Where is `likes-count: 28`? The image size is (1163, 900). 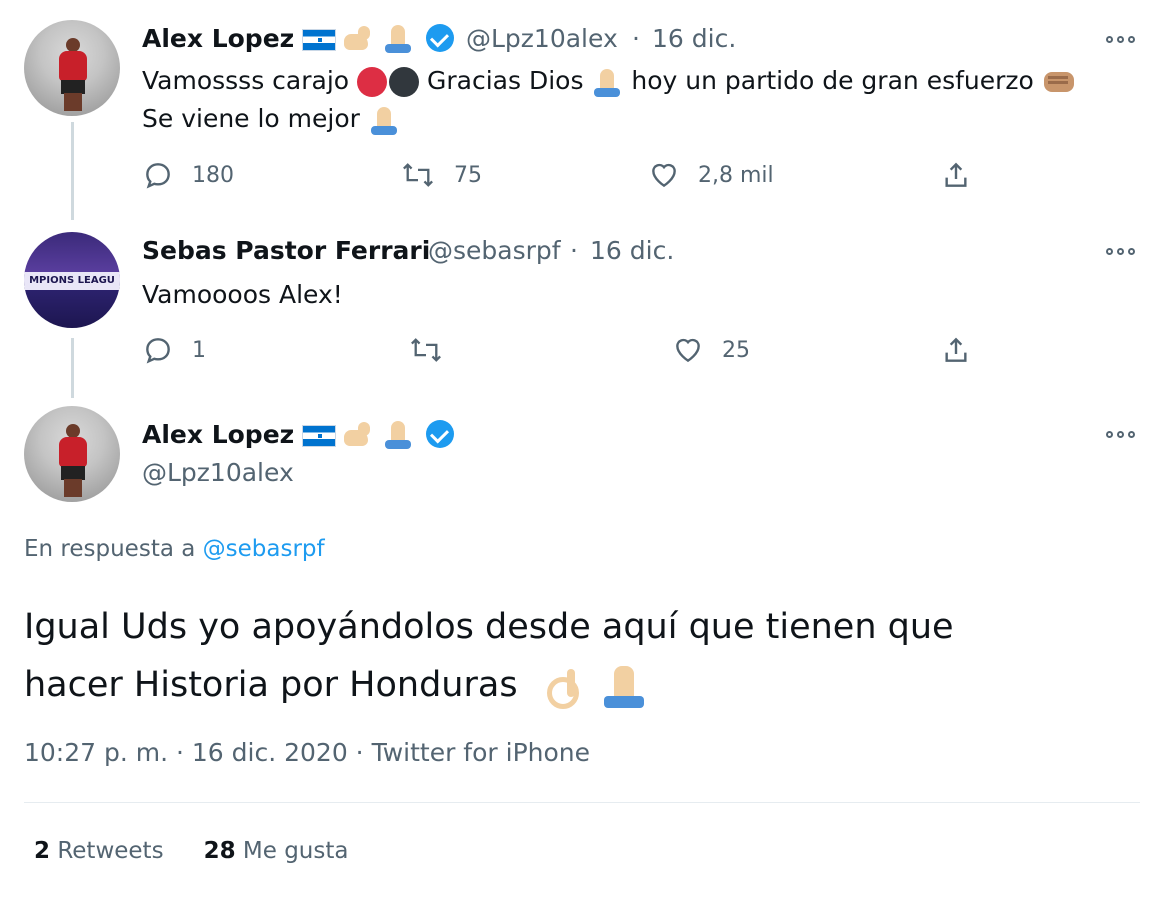
likes-count: 28 is located at coordinates (219, 851).